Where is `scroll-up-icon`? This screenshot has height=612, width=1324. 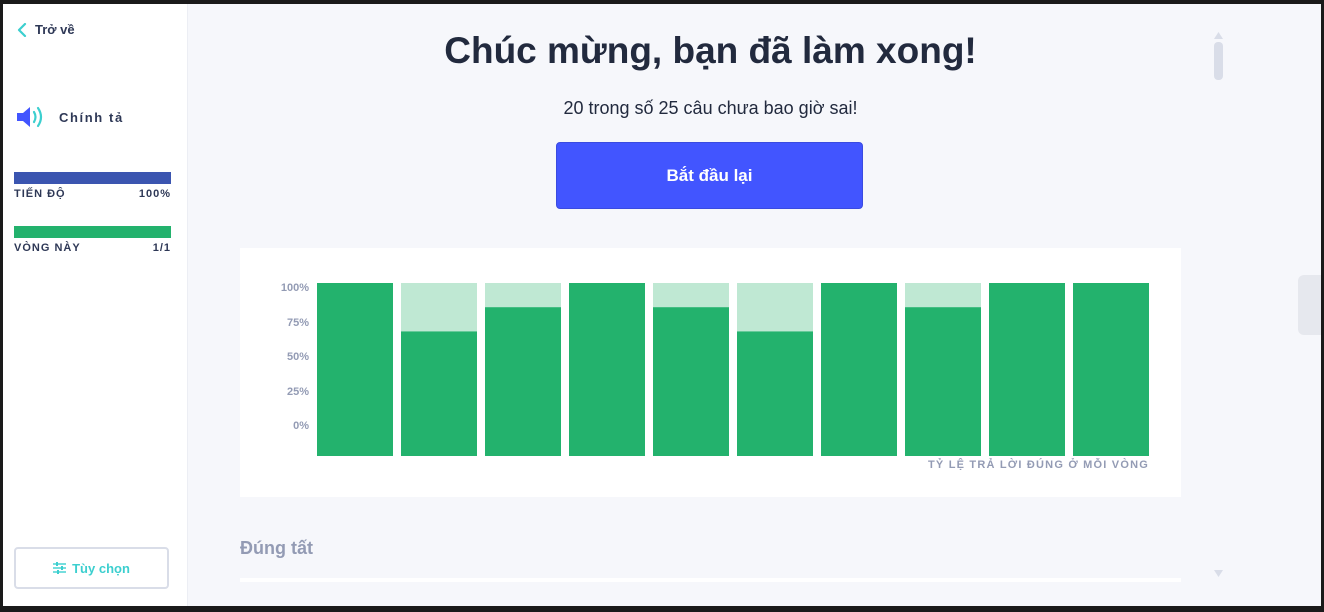 scroll-up-icon is located at coordinates (1218, 35).